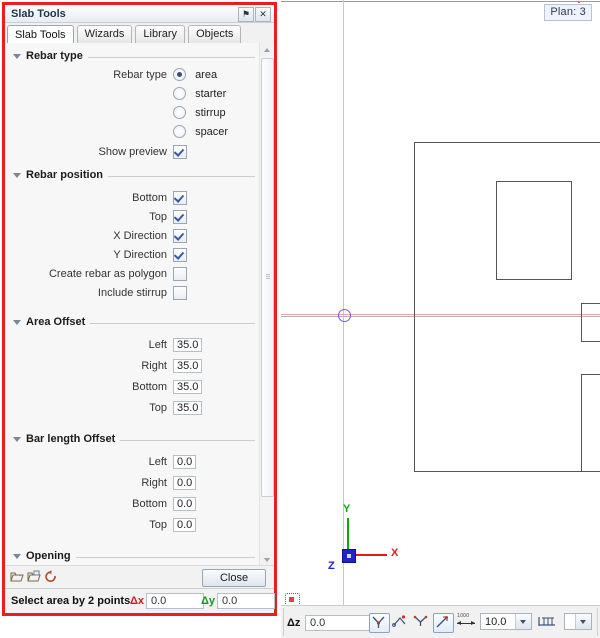  What do you see at coordinates (134, 176) in the screenshot?
I see `group-header-rebar-position: Rebar position` at bounding box center [134, 176].